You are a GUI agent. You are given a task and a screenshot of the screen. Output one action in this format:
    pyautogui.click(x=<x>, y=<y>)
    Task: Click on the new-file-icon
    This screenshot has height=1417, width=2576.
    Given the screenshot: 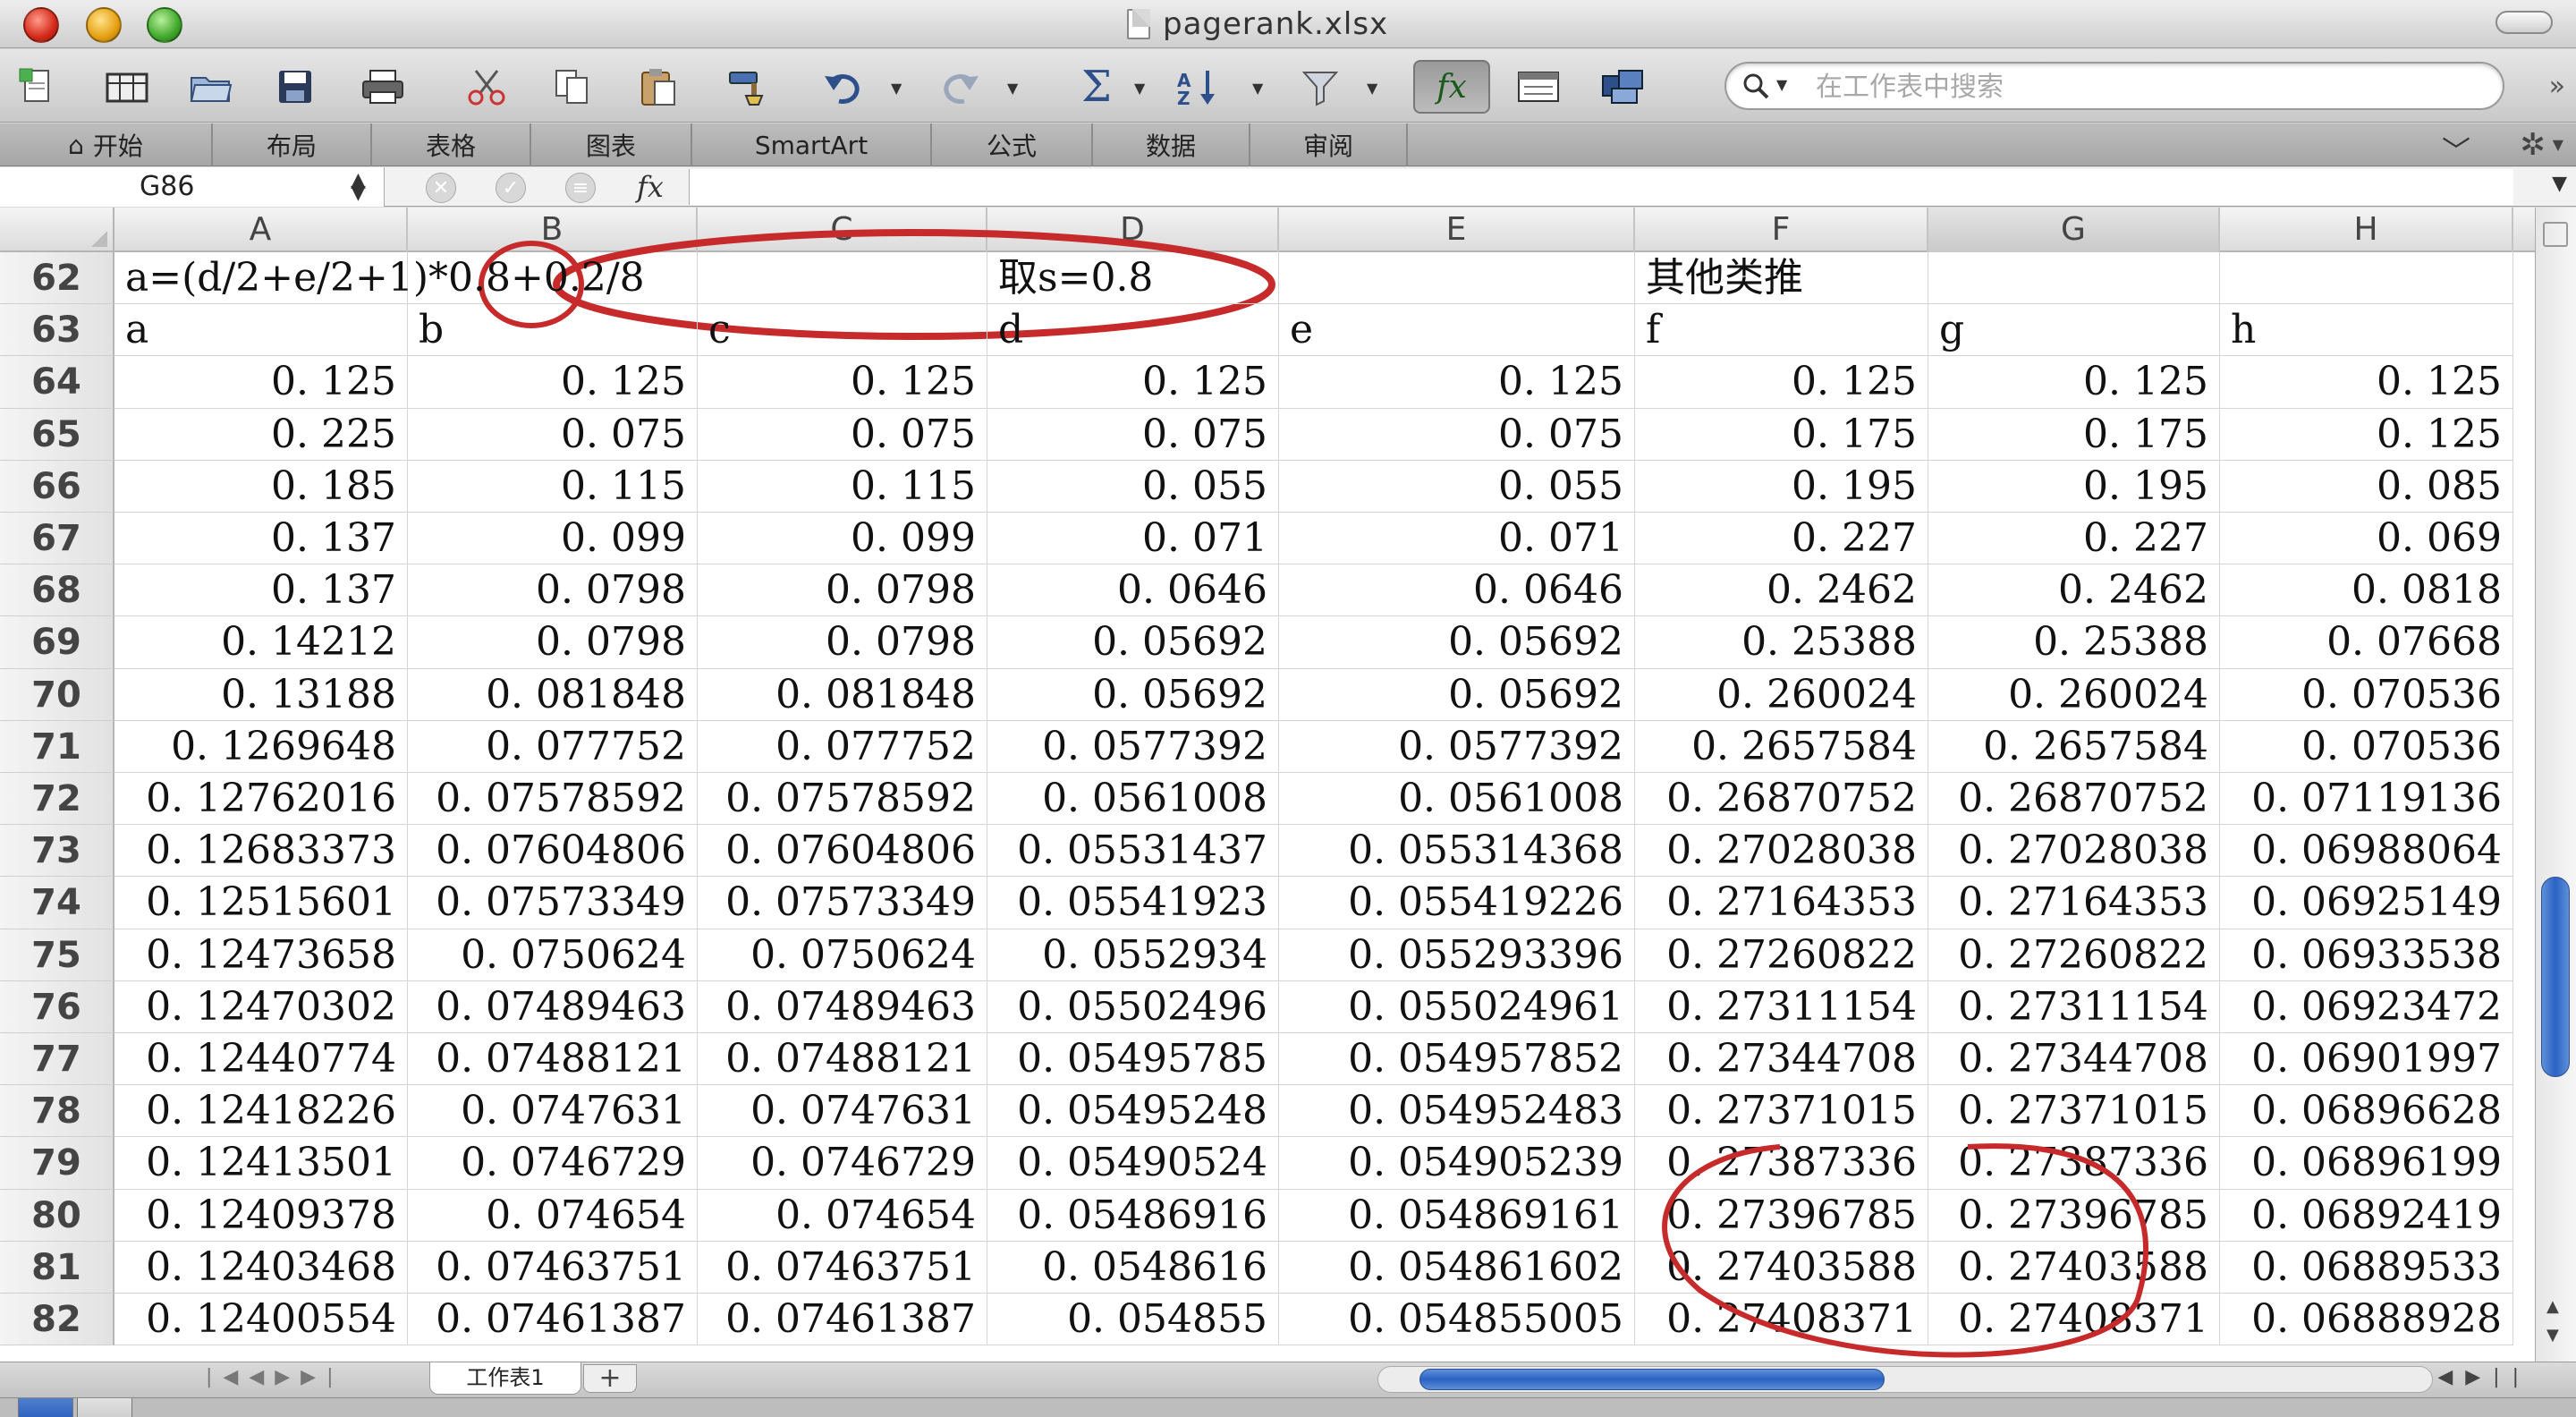 What is the action you would take?
    pyautogui.click(x=39, y=87)
    